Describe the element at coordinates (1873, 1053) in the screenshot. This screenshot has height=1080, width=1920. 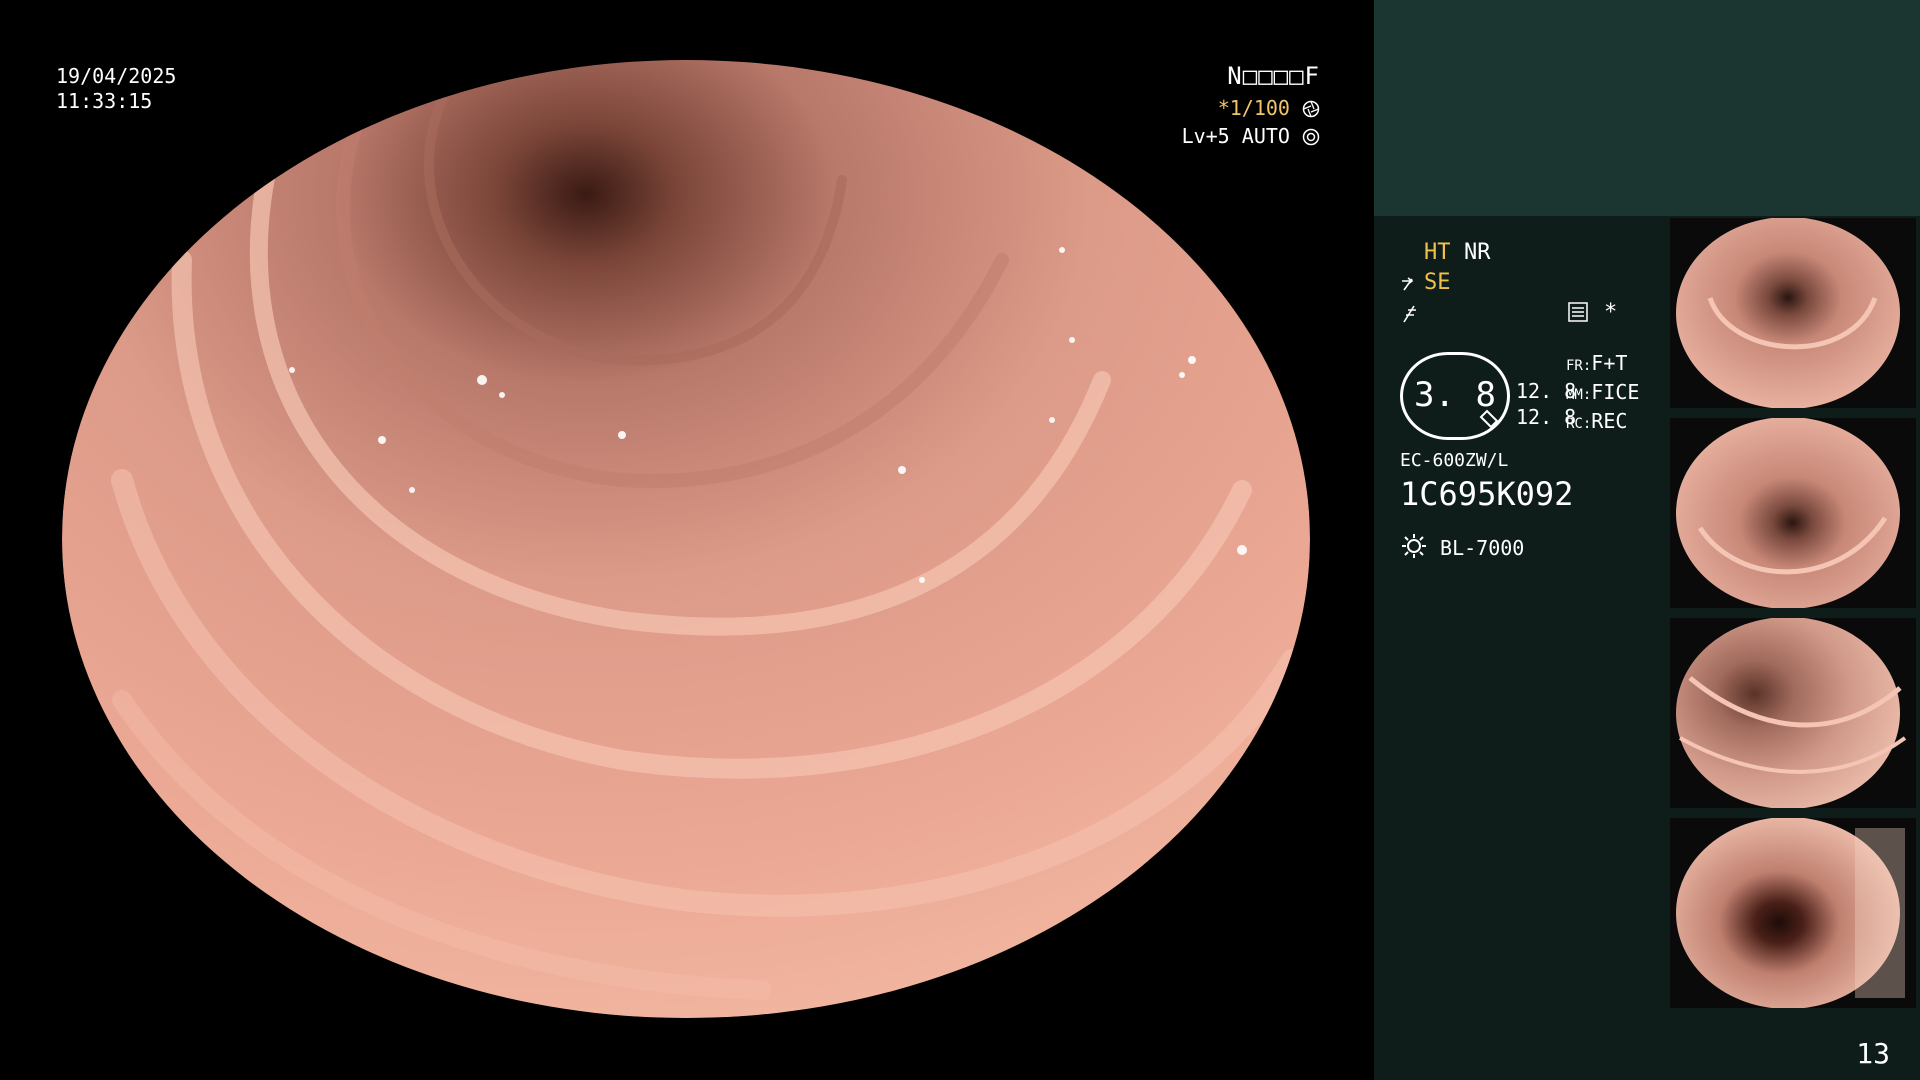
I see `page-number: 13` at that location.